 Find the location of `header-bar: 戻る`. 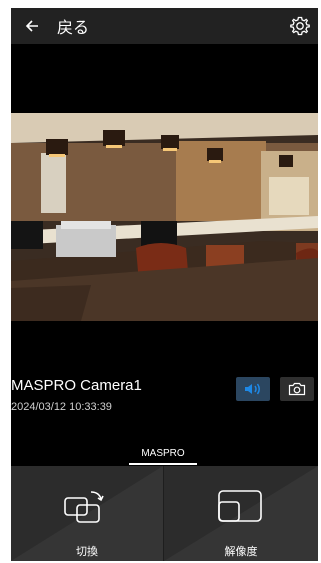

header-bar: 戻る is located at coordinates (164, 26).